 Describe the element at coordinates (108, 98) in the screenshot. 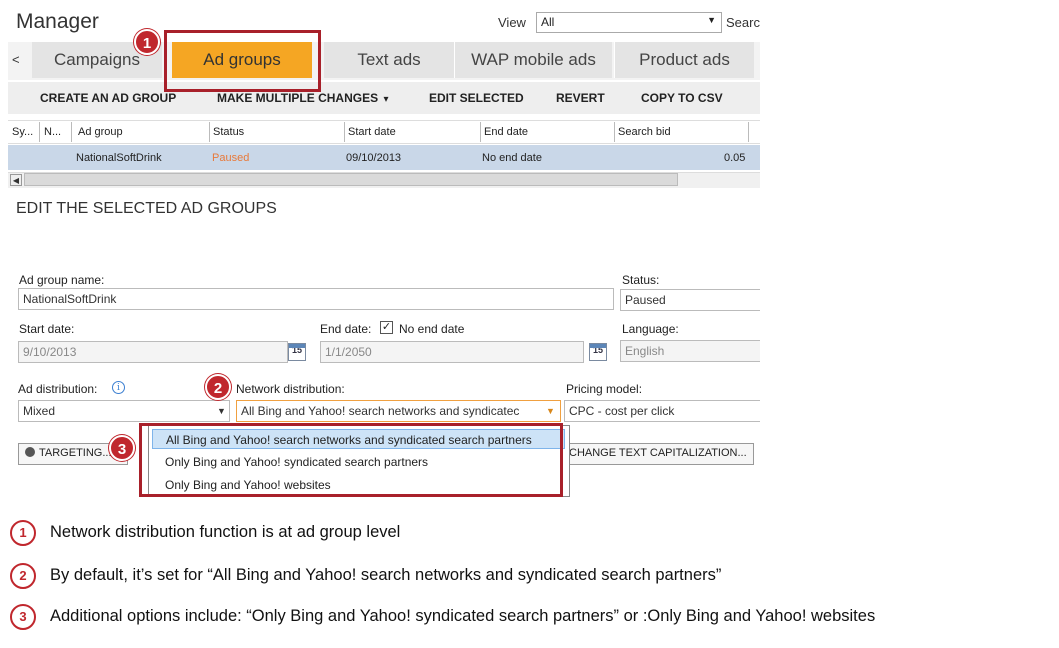

I see `create-ad-group-button: CREATE AN AD GROUP` at that location.